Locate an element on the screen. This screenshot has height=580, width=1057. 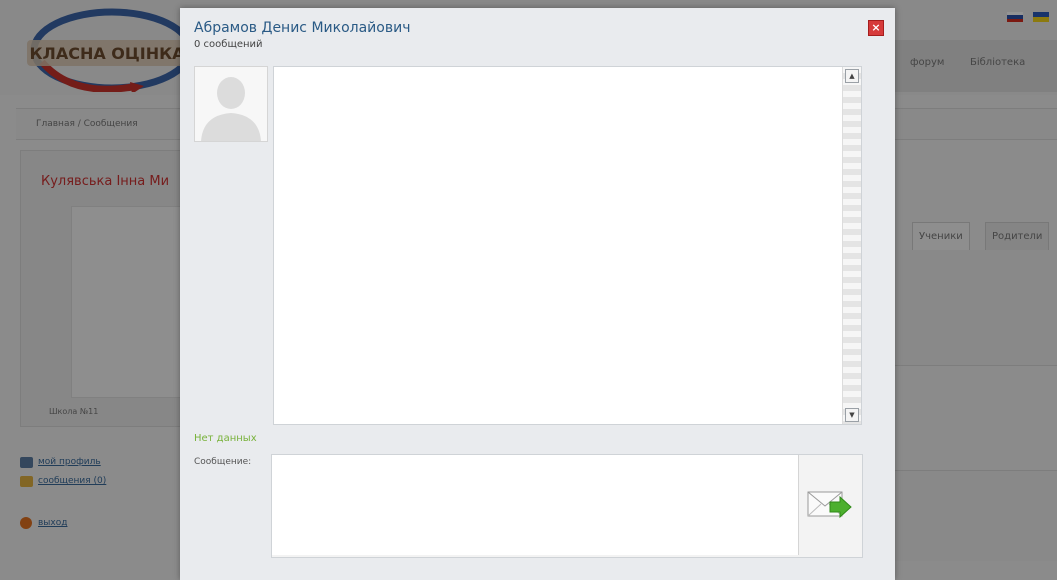
message-count: 0 сообщений is located at coordinates (228, 44).